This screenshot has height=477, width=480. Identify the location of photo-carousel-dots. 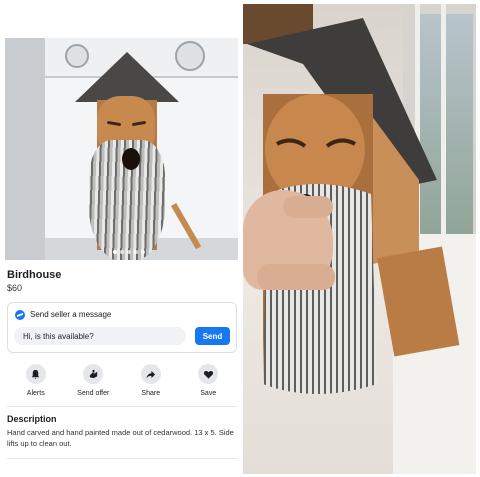
(129, 252).